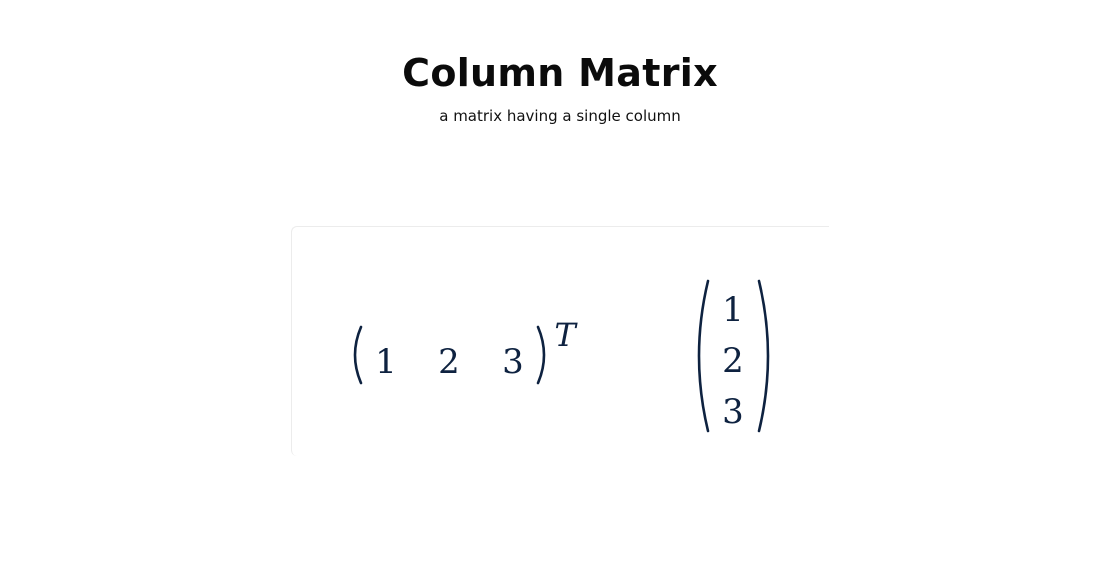 The image size is (1117, 580). What do you see at coordinates (560, 73) in the screenshot?
I see `page-title: Column Matrix` at bounding box center [560, 73].